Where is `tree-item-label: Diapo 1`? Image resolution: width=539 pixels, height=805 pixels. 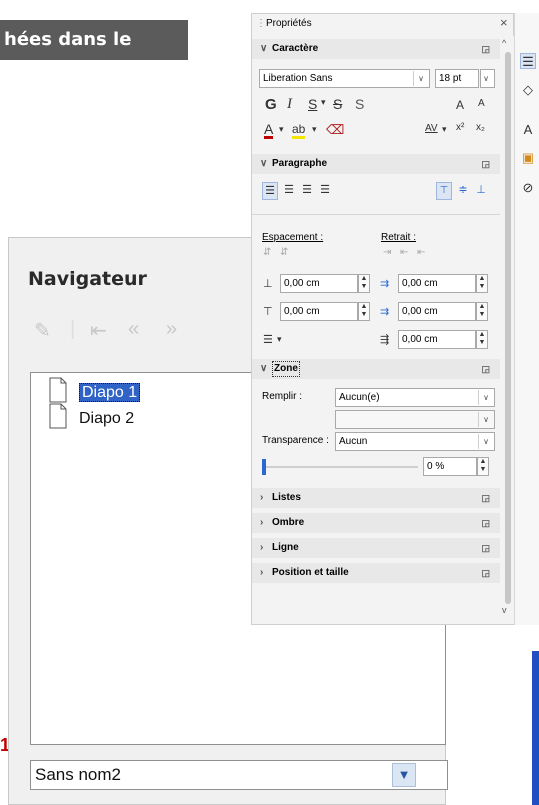 tree-item-label: Diapo 1 is located at coordinates (110, 392).